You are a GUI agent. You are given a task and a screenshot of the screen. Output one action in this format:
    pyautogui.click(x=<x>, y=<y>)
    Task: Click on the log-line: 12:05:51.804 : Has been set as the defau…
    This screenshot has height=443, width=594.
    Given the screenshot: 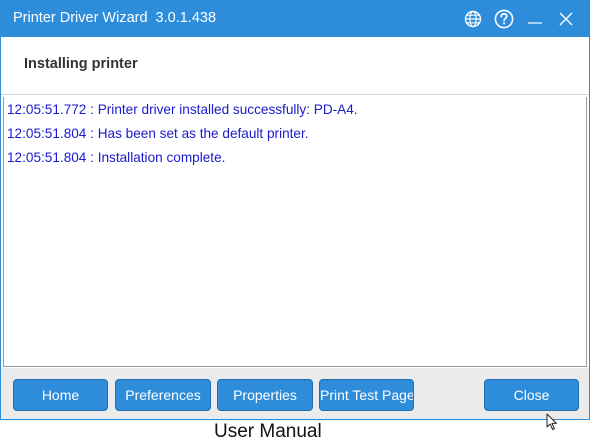 What is the action you would take?
    pyautogui.click(x=158, y=133)
    